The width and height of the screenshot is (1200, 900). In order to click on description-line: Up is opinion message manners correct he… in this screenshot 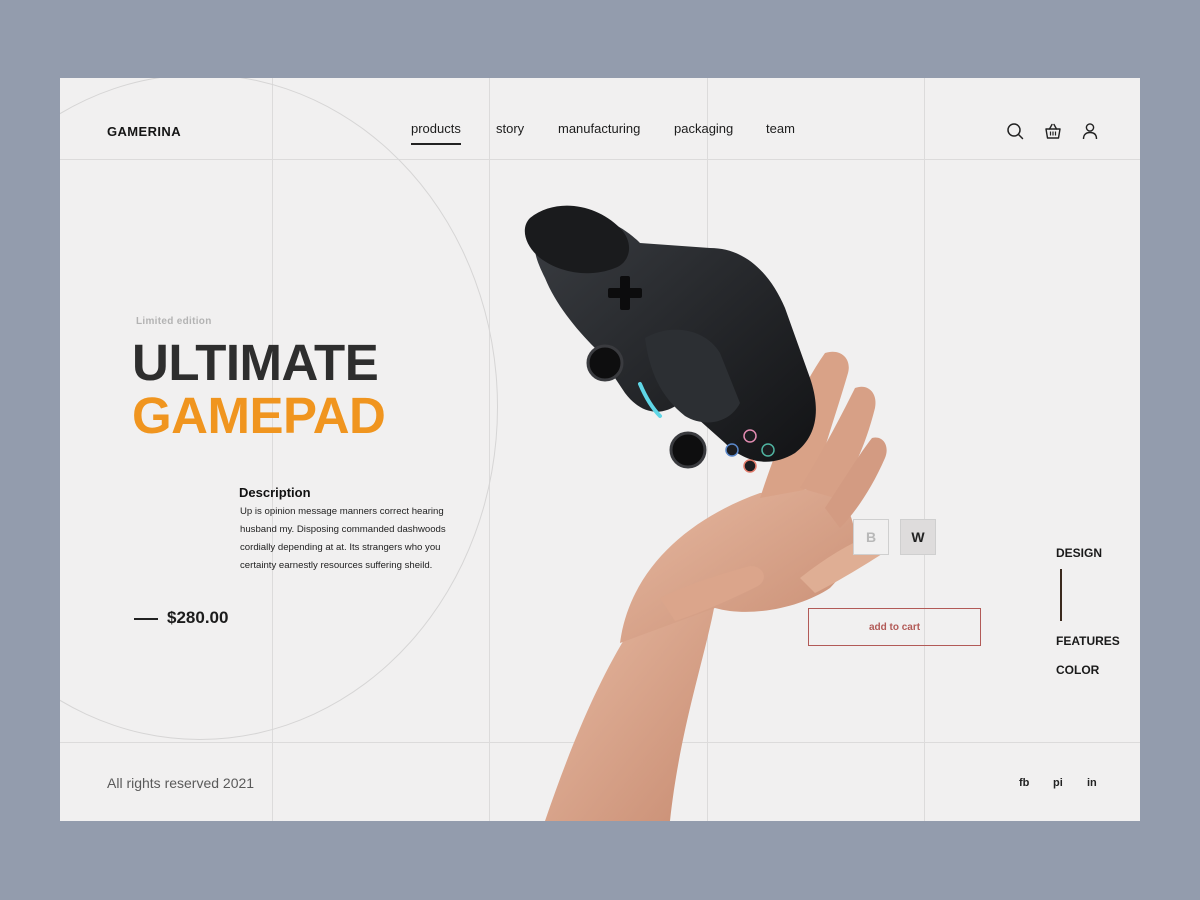, I will do `click(342, 511)`.